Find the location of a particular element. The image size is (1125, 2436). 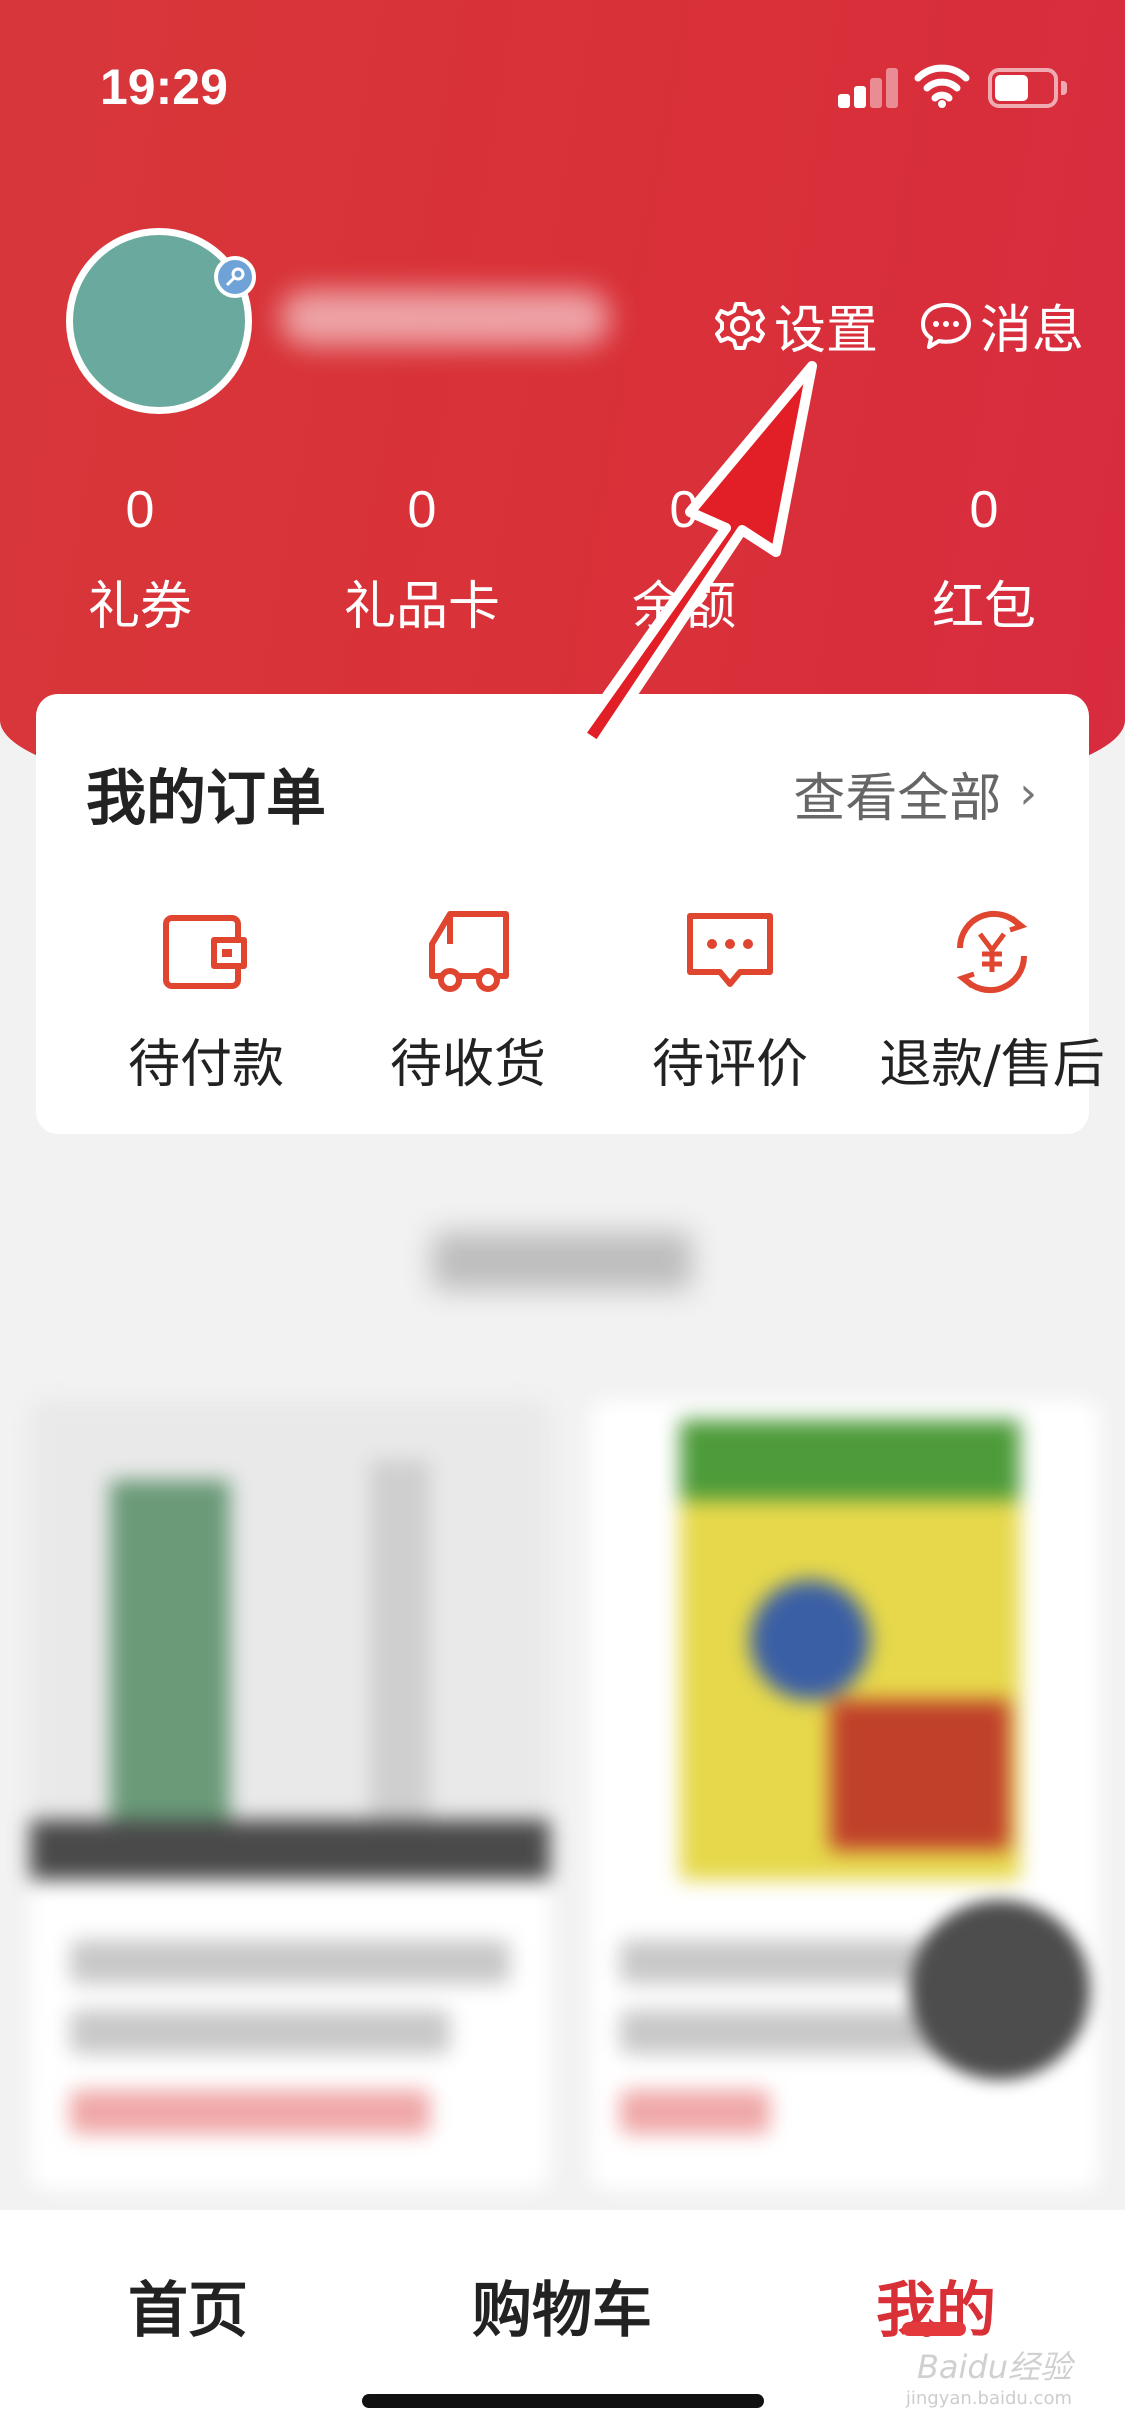

order-pending-review: 待评价 is located at coordinates (730, 1000).